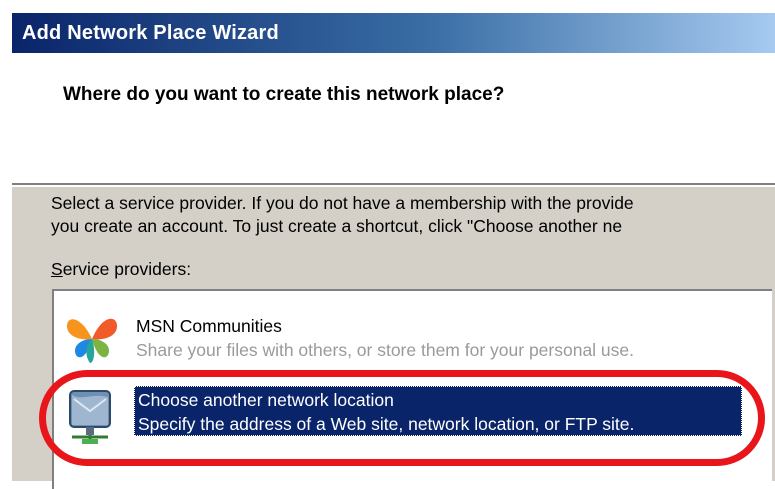 This screenshot has height=489, width=775. Describe the element at coordinates (92, 415) in the screenshot. I see `network-location-icon` at that location.